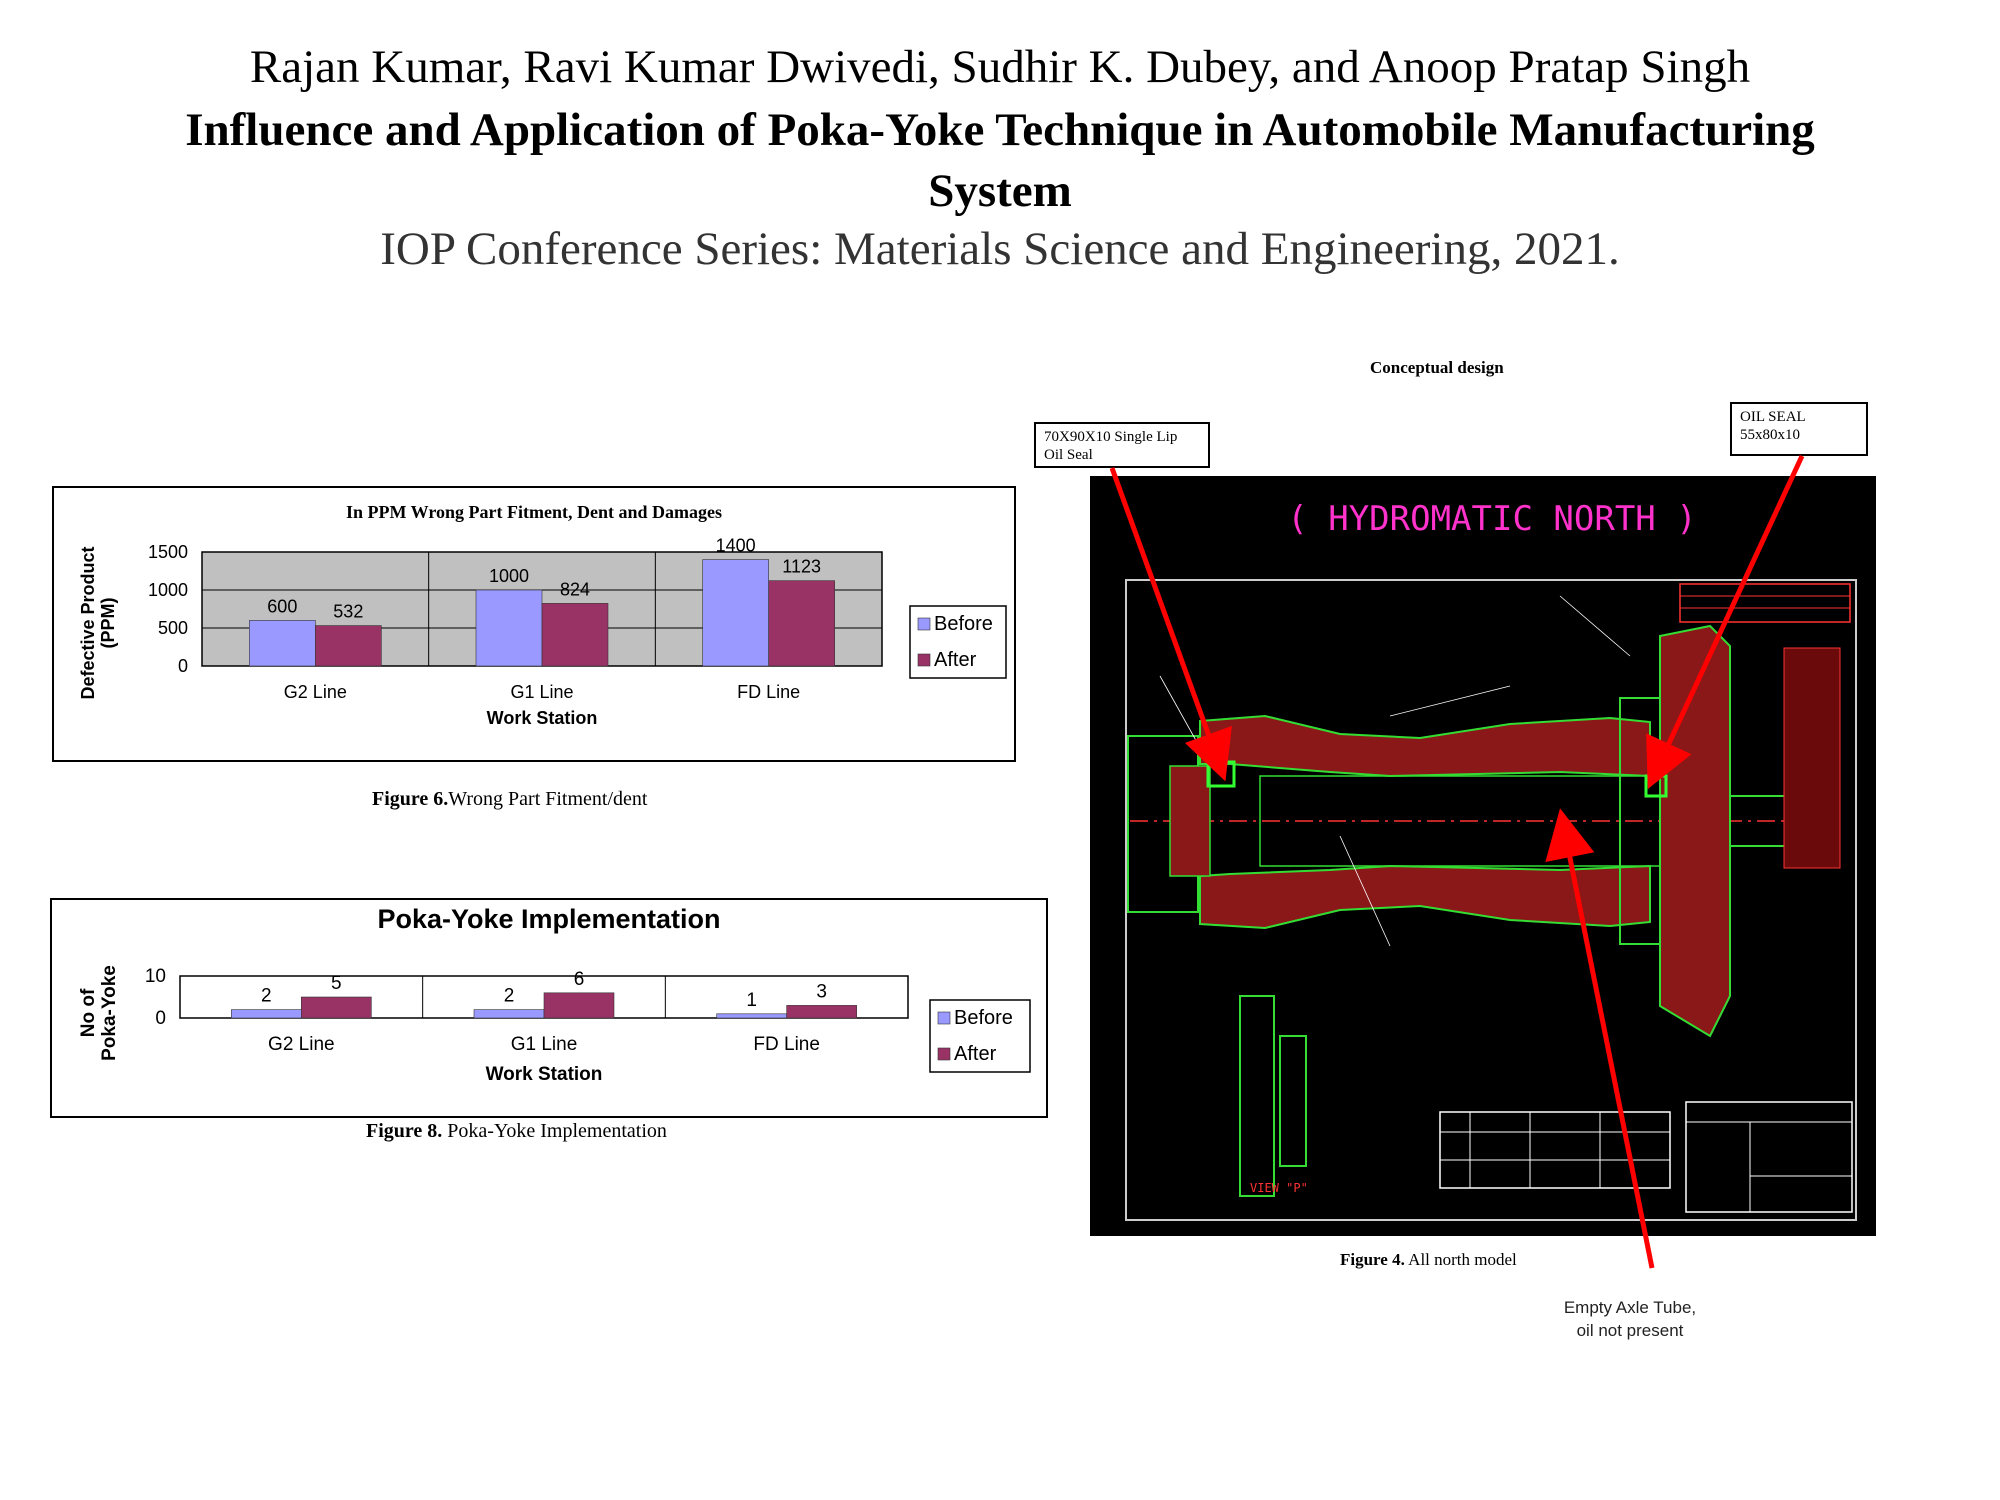 This screenshot has height=1500, width=2000. I want to click on figure-8-caption: Figure 8. Poka-Yoke Implementation, so click(516, 1131).